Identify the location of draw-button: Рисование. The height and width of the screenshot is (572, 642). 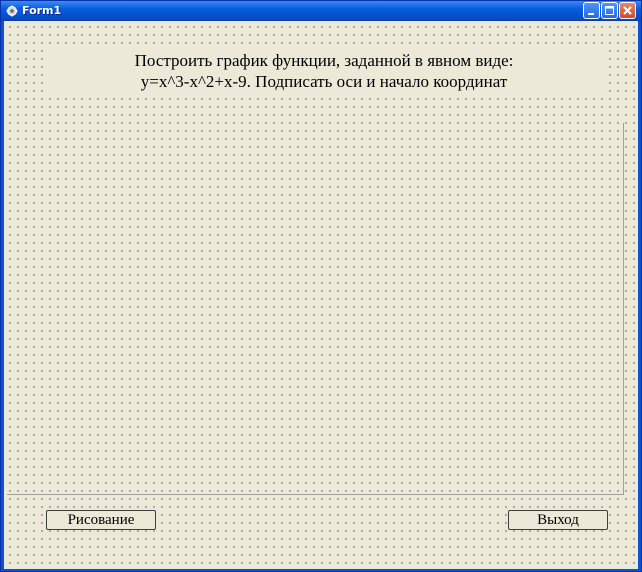
(101, 520).